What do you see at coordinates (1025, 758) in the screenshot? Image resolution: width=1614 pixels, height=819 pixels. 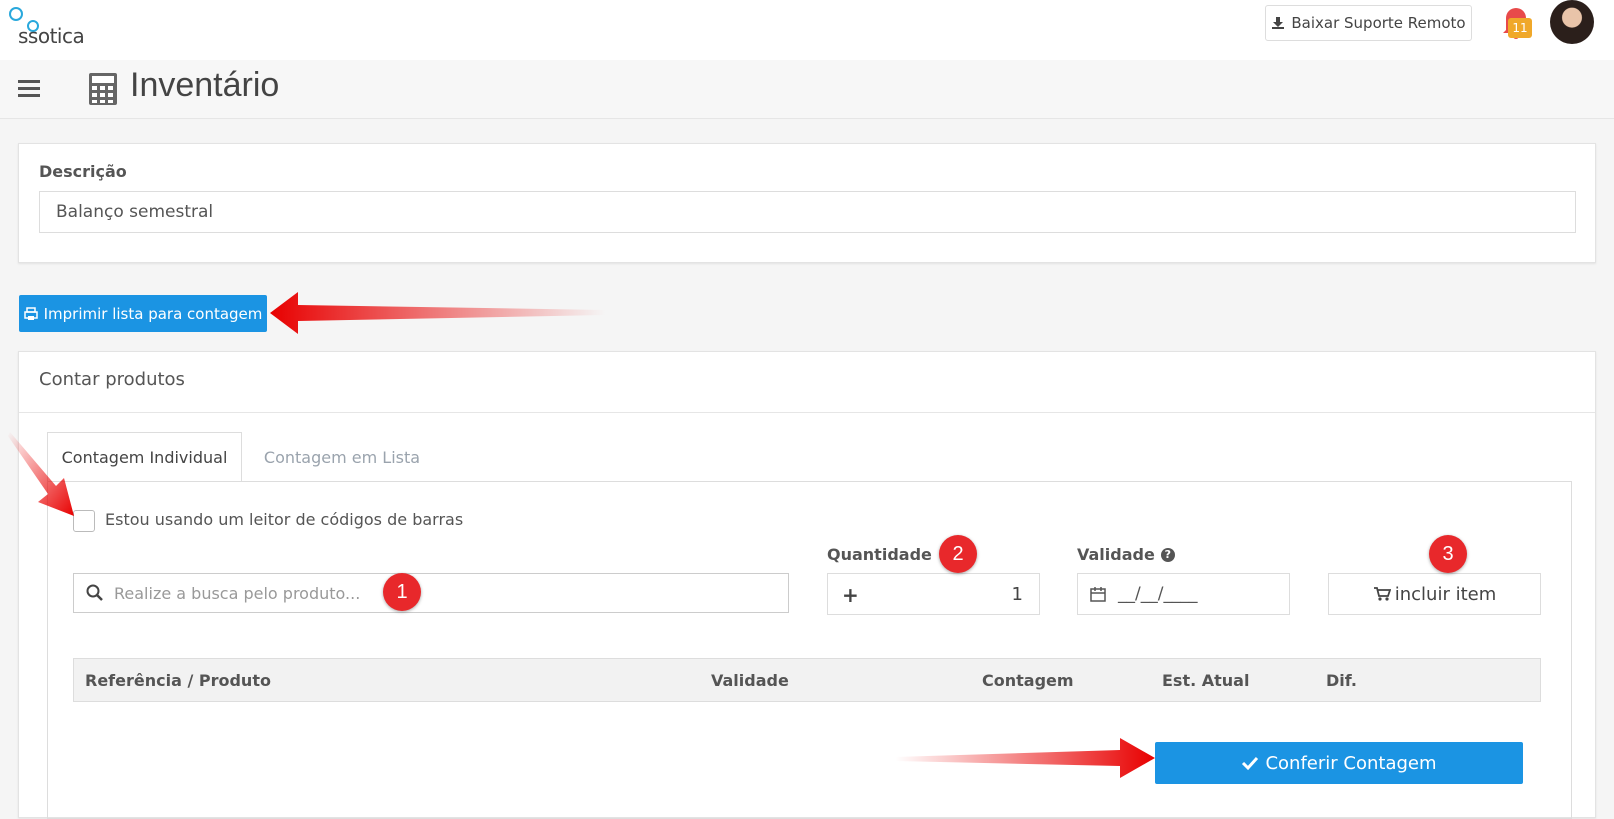 I see `annotation-arrow-conferir` at bounding box center [1025, 758].